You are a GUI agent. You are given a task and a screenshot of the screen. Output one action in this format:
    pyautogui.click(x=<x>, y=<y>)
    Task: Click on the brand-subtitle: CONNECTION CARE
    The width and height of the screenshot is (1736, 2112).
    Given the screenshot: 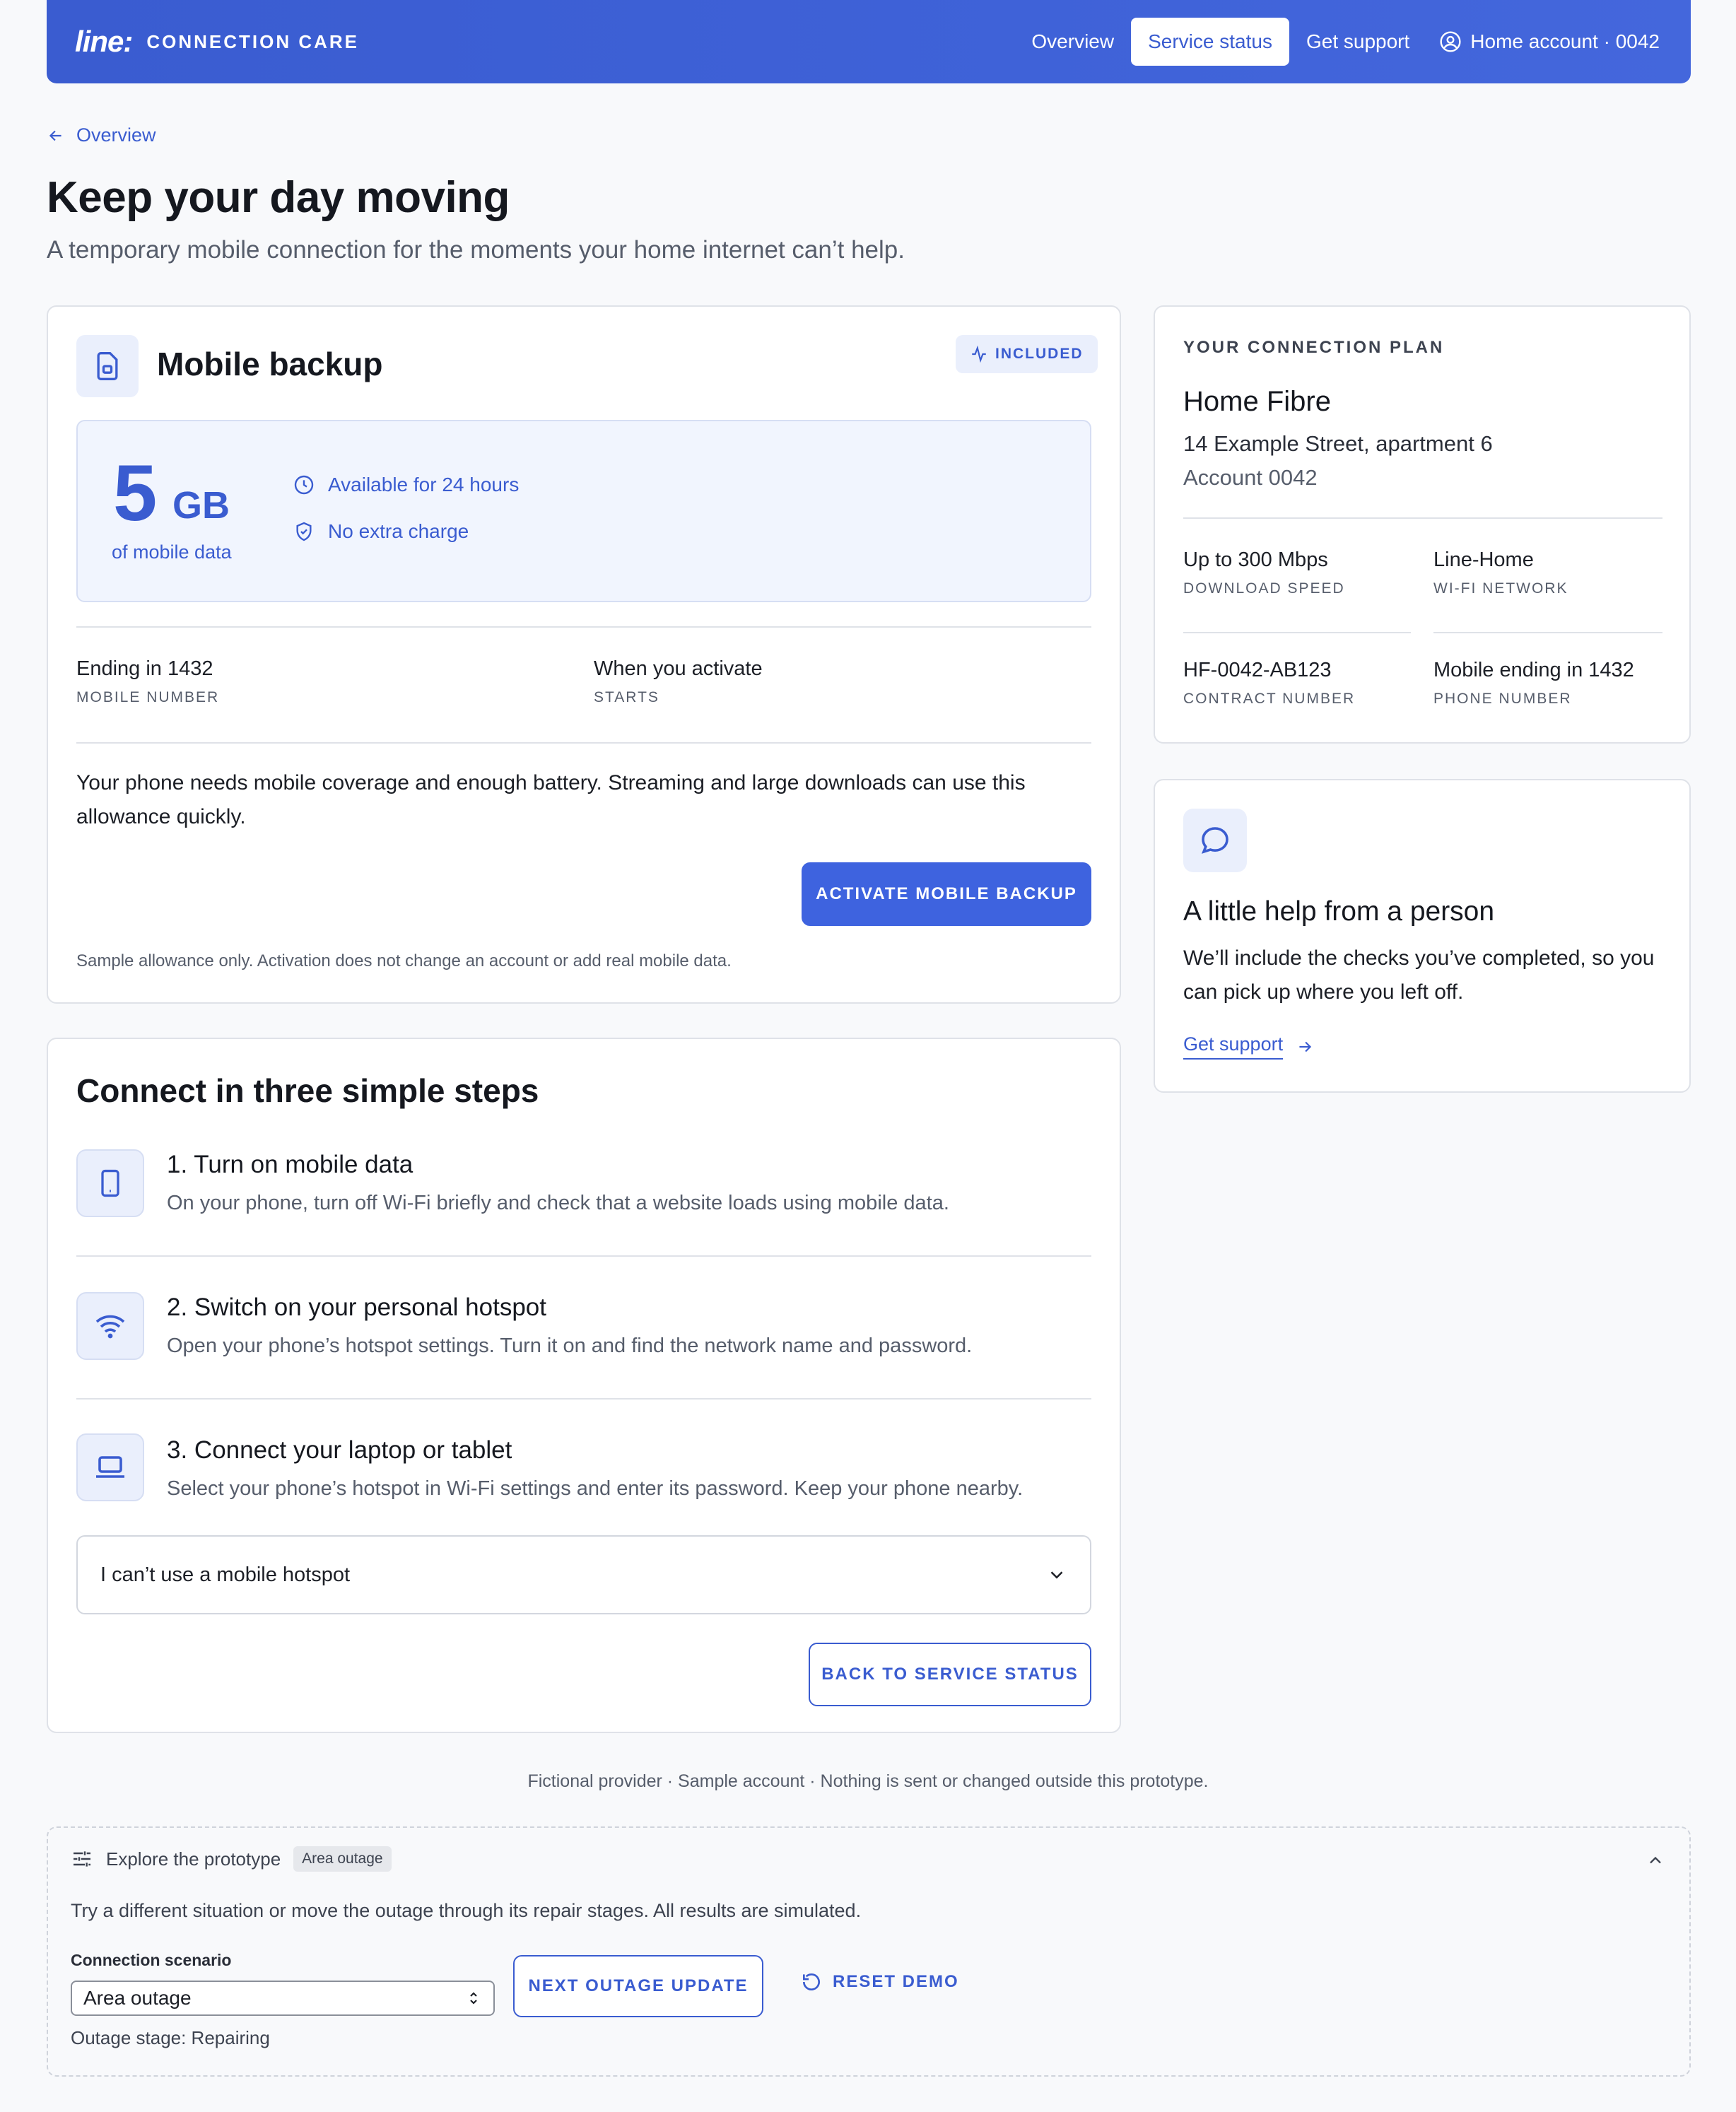 What is the action you would take?
    pyautogui.click(x=253, y=41)
    